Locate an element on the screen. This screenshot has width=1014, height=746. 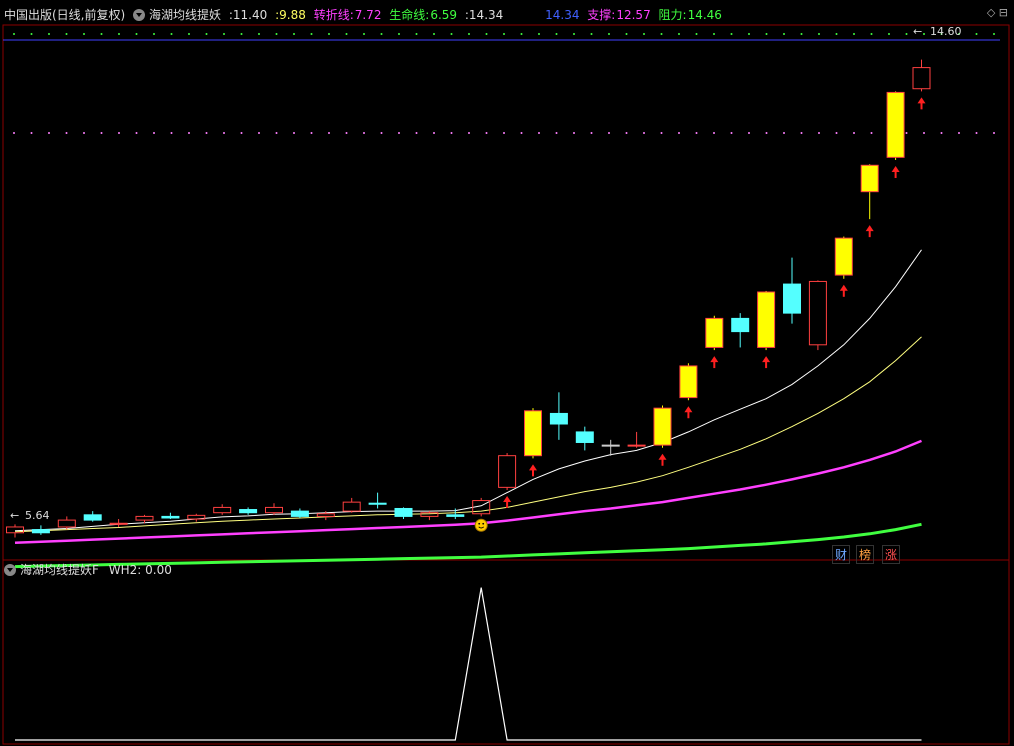
high-label: 14.60 is located at coordinates (946, 31).